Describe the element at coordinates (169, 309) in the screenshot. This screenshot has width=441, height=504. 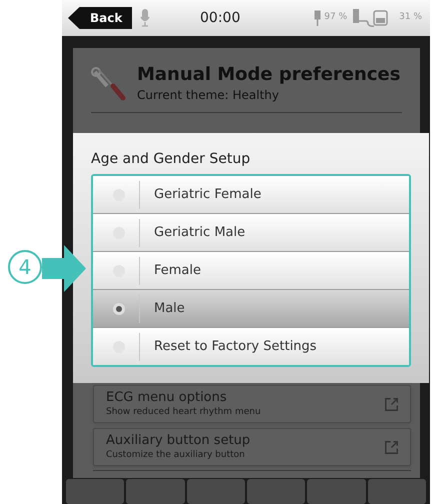
I see `option-label: Male` at that location.